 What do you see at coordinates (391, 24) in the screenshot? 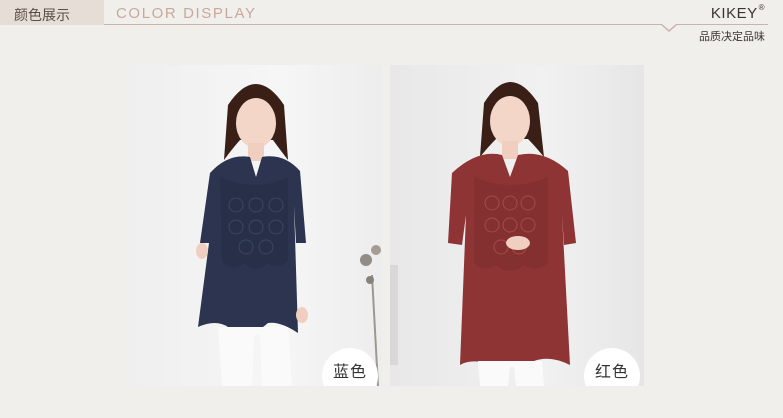
I see `section-header: 颜色展示 COLOR DISPLAY KIKEY® 品质决定品味` at bounding box center [391, 24].